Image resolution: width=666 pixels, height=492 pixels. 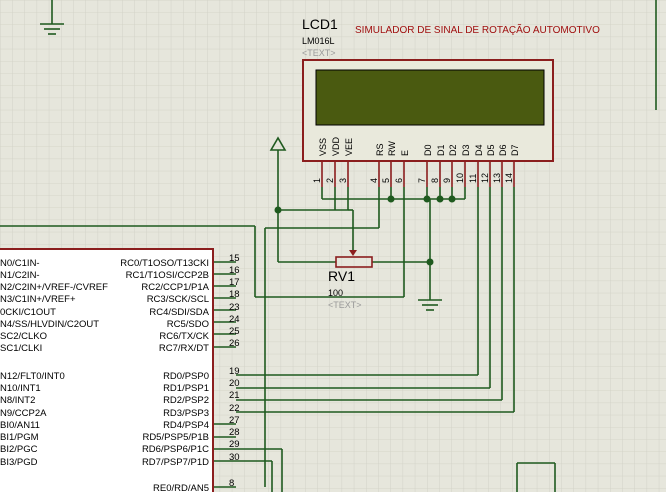 I want to click on mcu-right-pin-label: RD1/PSP1, so click(x=186, y=388).